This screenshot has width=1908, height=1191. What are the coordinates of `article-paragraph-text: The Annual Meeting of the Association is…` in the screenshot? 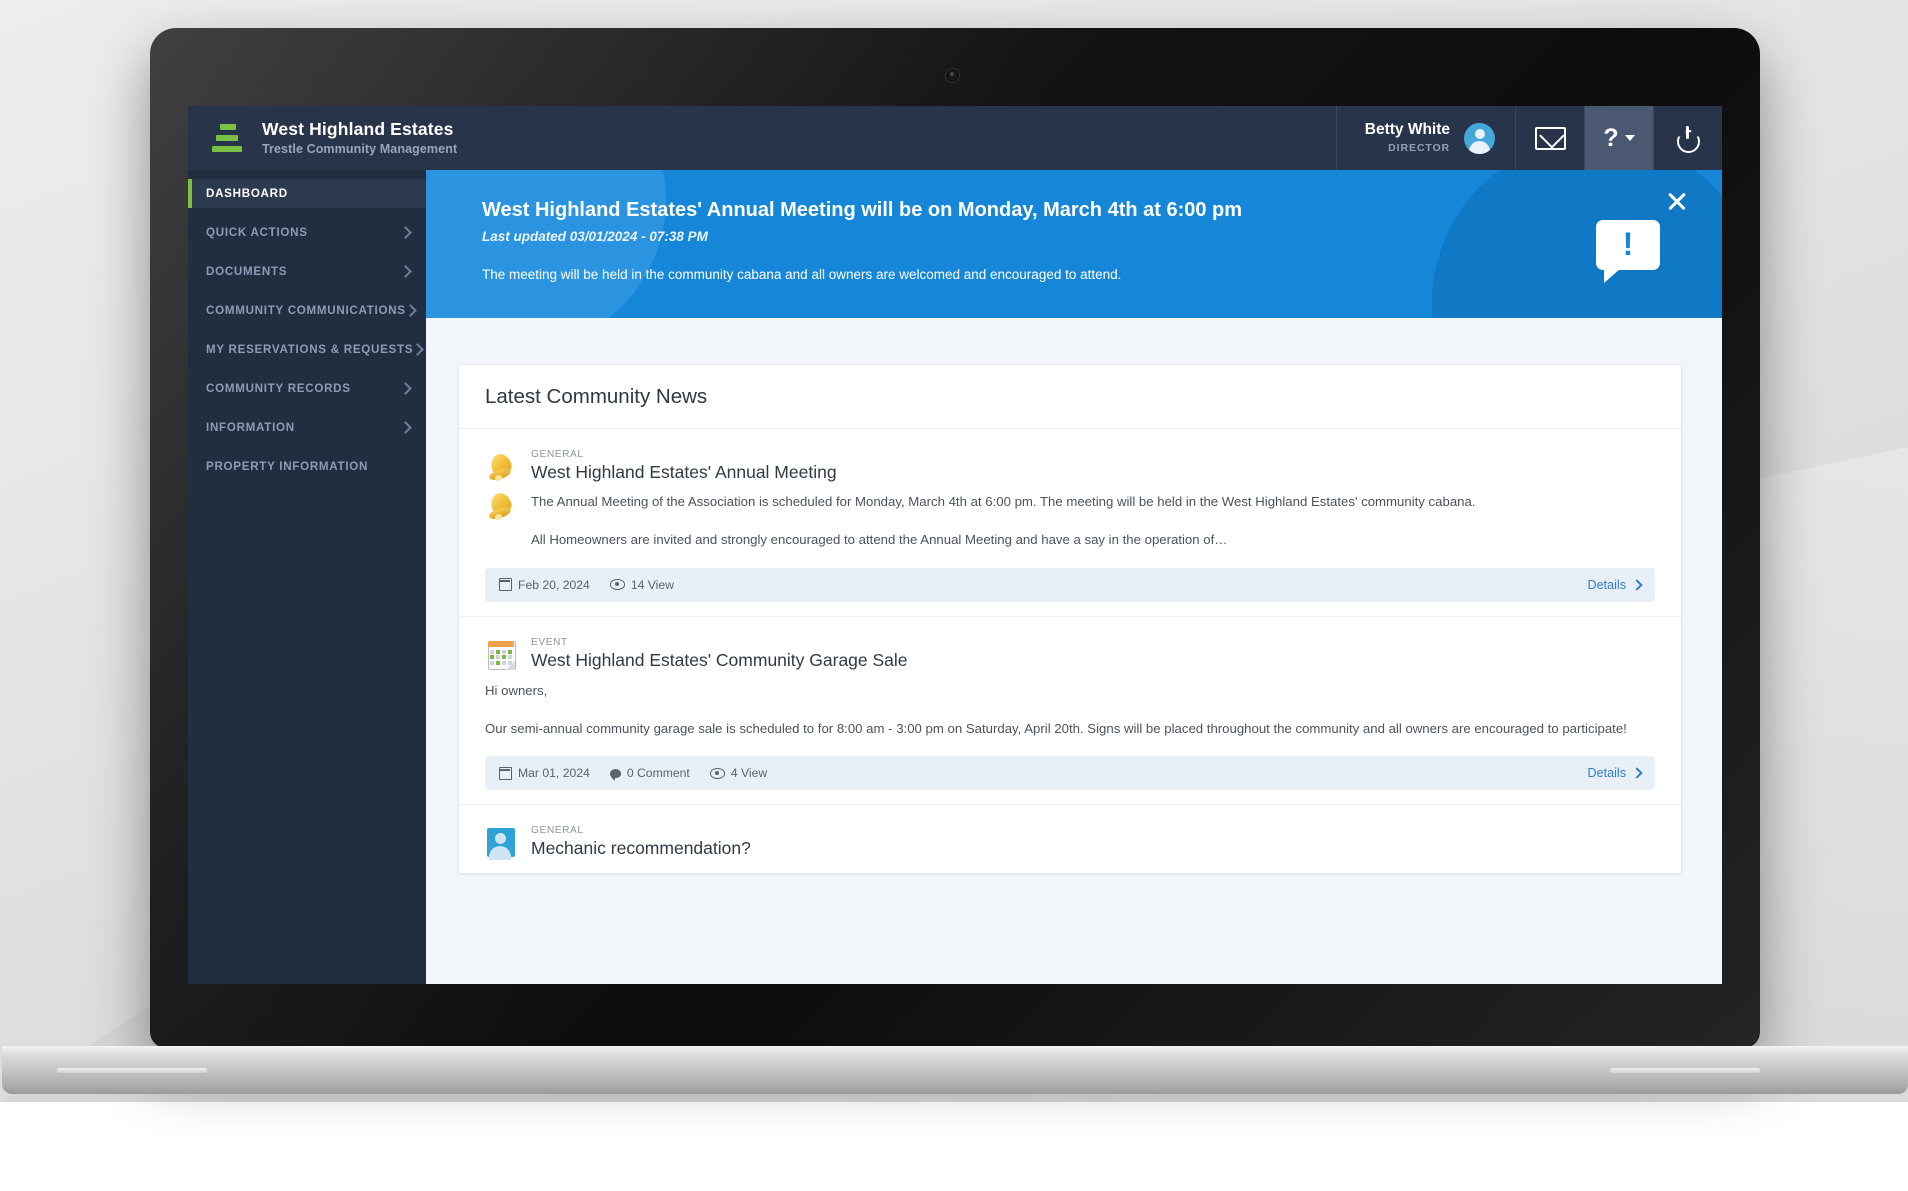 It's located at (1003, 501).